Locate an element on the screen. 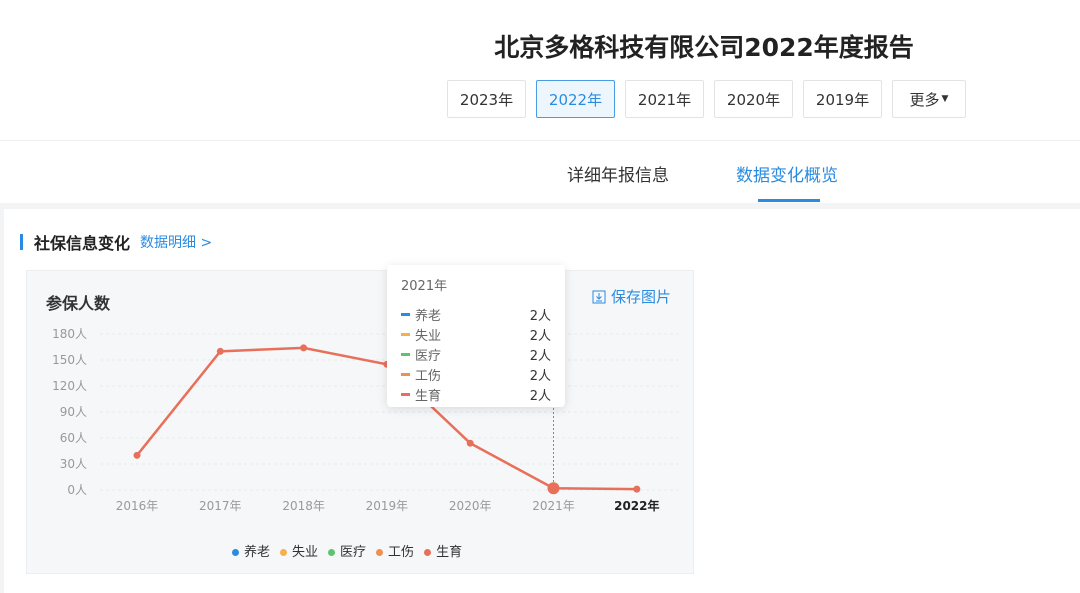 The image size is (1080, 593). x-tick-label: 2019年 is located at coordinates (387, 506).